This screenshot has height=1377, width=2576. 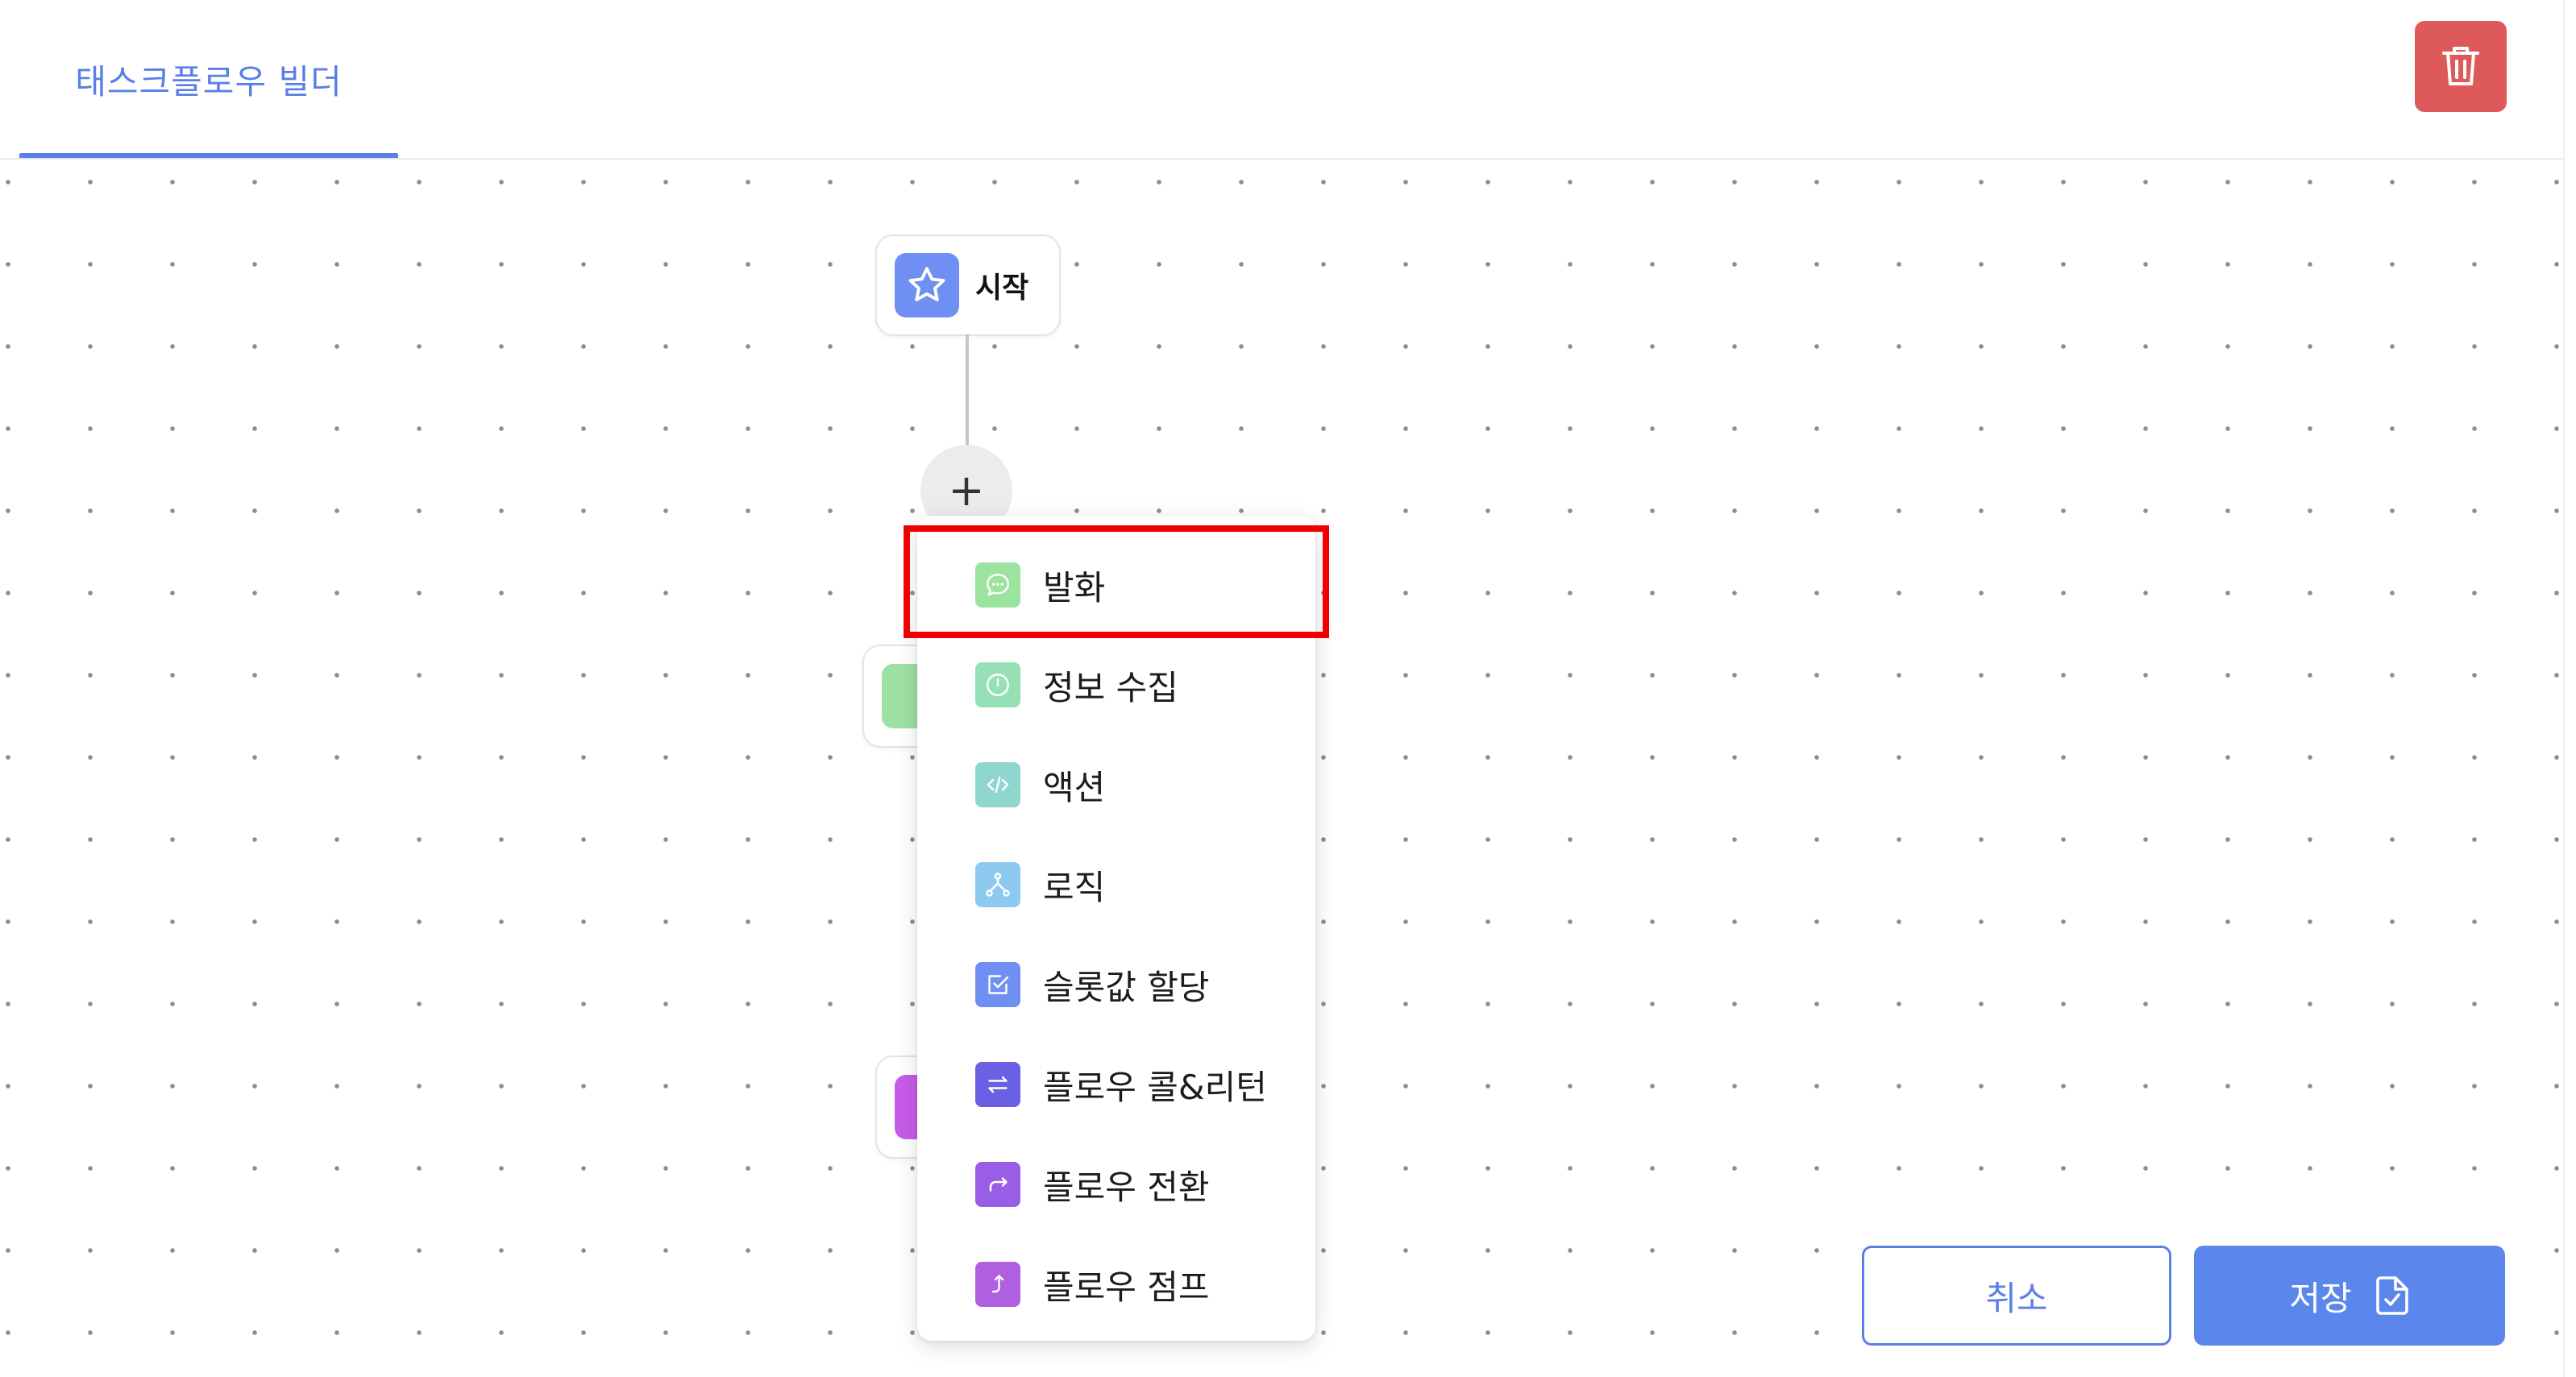 What do you see at coordinates (927, 285) in the screenshot?
I see `star-icon` at bounding box center [927, 285].